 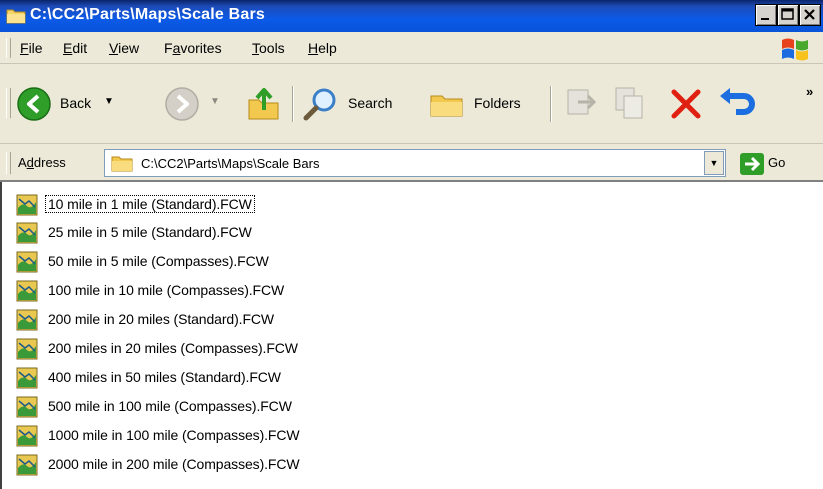 What do you see at coordinates (174, 435) in the screenshot?
I see `file-name: 1000 mile in 100 mile (Compasses).FCW` at bounding box center [174, 435].